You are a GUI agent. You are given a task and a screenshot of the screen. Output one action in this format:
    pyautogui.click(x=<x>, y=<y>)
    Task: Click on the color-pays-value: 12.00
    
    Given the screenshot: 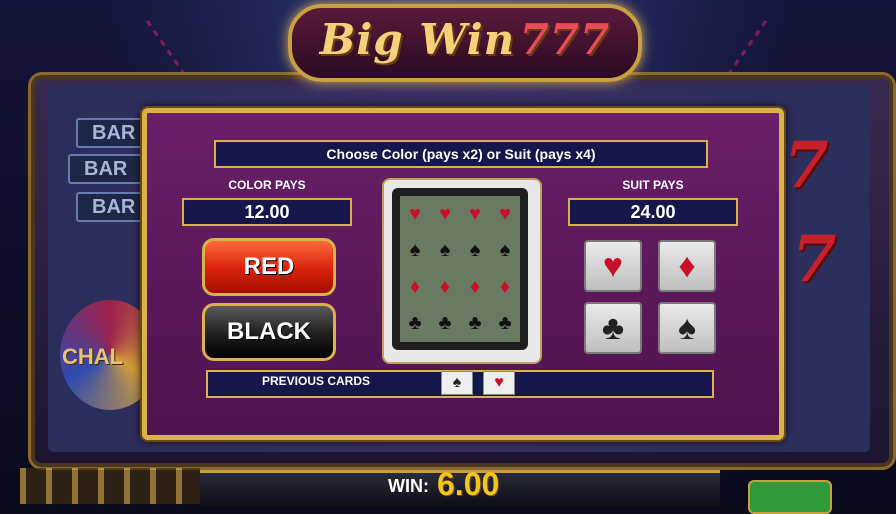 What is the action you would take?
    pyautogui.click(x=267, y=212)
    